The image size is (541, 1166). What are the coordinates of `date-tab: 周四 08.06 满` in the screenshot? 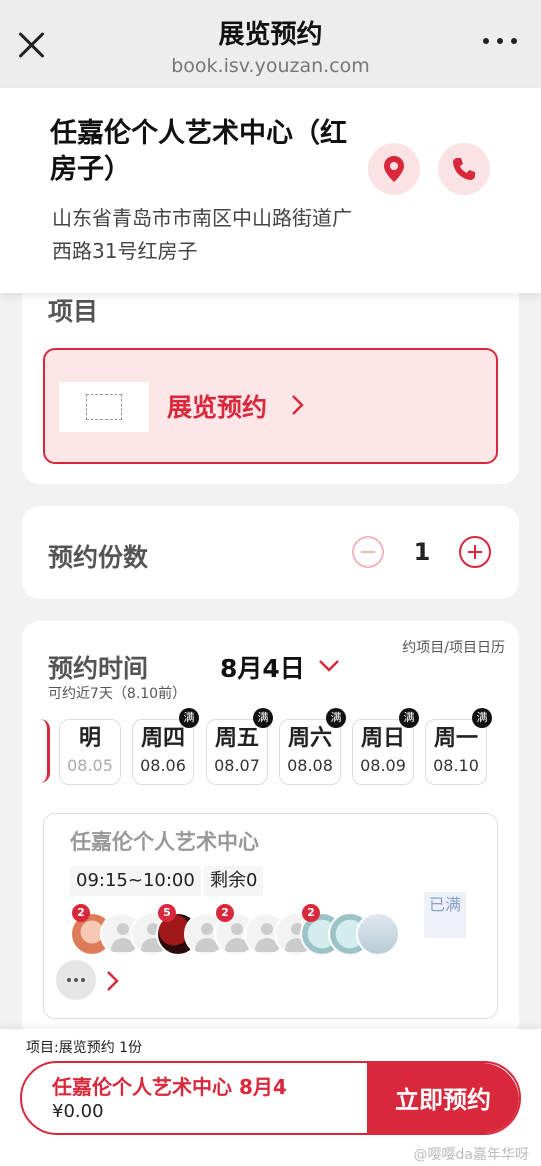 It's located at (165, 746).